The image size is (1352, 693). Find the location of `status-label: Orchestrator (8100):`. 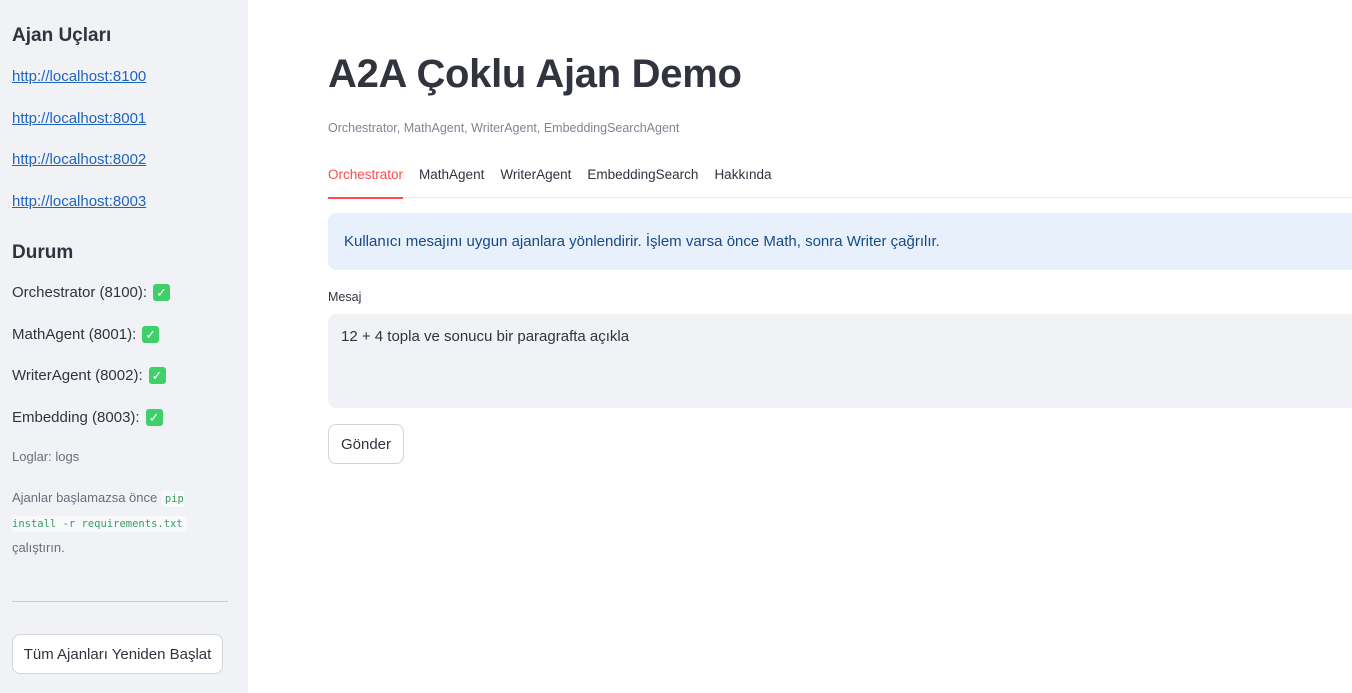

status-label: Orchestrator (8100): is located at coordinates (80, 292).